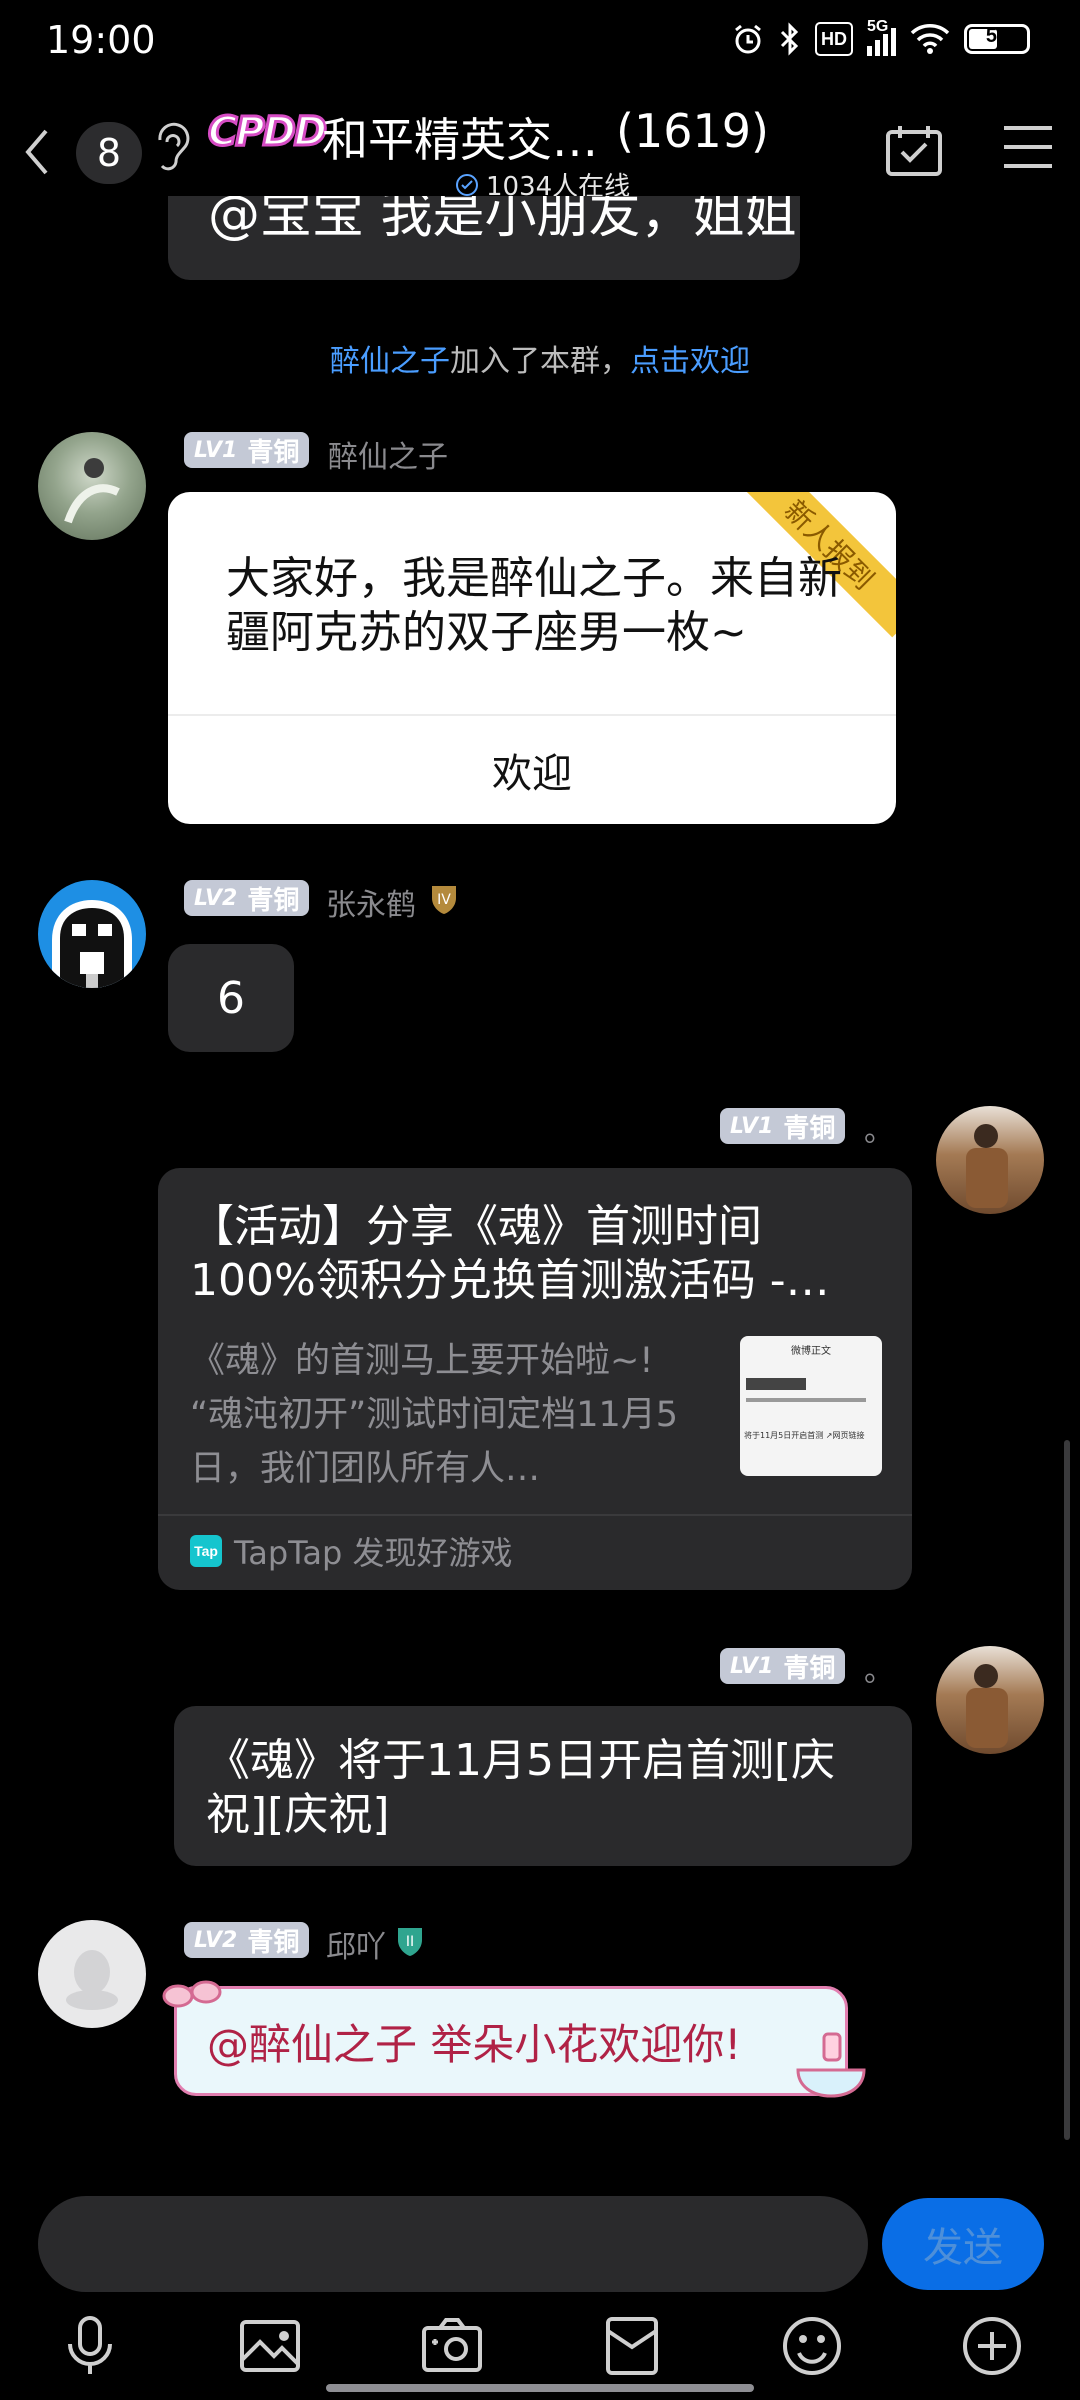 The image size is (1080, 2400). What do you see at coordinates (692, 131) in the screenshot?
I see `member-count: (1619)` at bounding box center [692, 131].